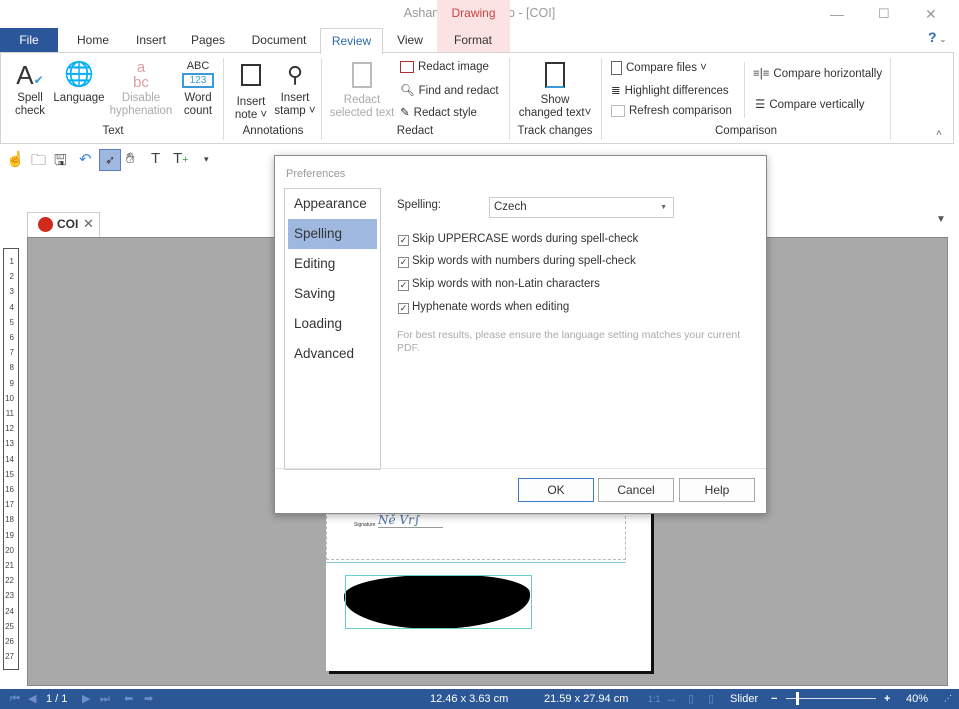  Describe the element at coordinates (15, 699) in the screenshot. I see `first-page-icon: ⏮` at that location.